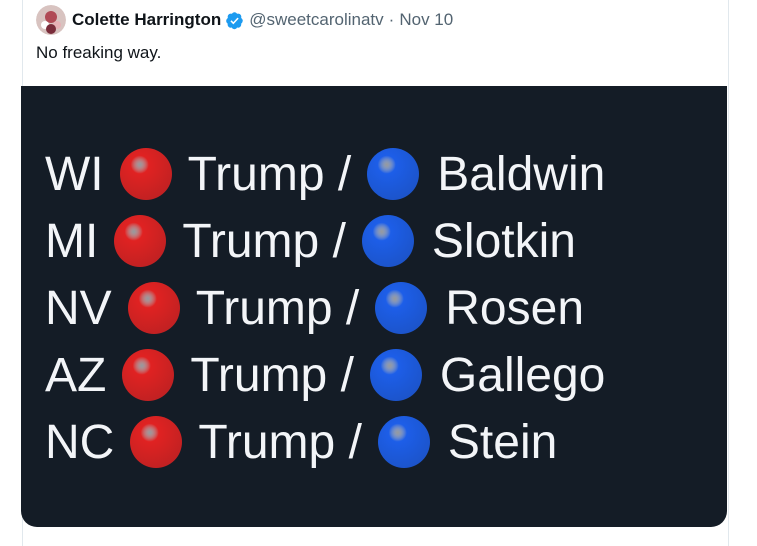  What do you see at coordinates (503, 241) in the screenshot?
I see `senate-label: Slotkin` at bounding box center [503, 241].